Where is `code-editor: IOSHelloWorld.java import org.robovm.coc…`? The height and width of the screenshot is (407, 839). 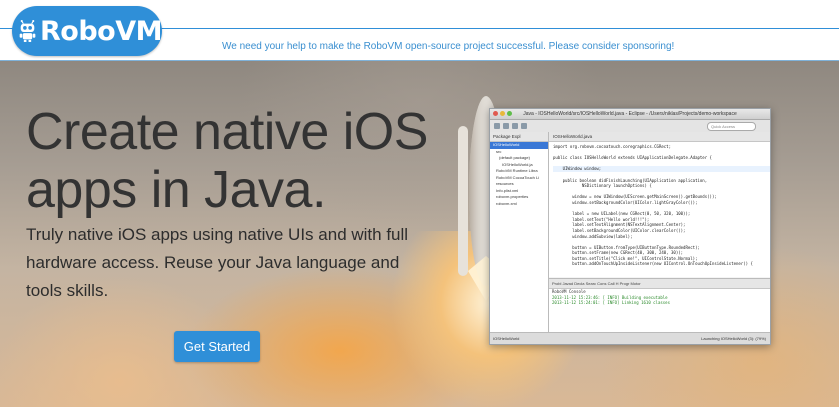 code-editor: IOSHelloWorld.java import org.robovm.coc… is located at coordinates (659, 204).